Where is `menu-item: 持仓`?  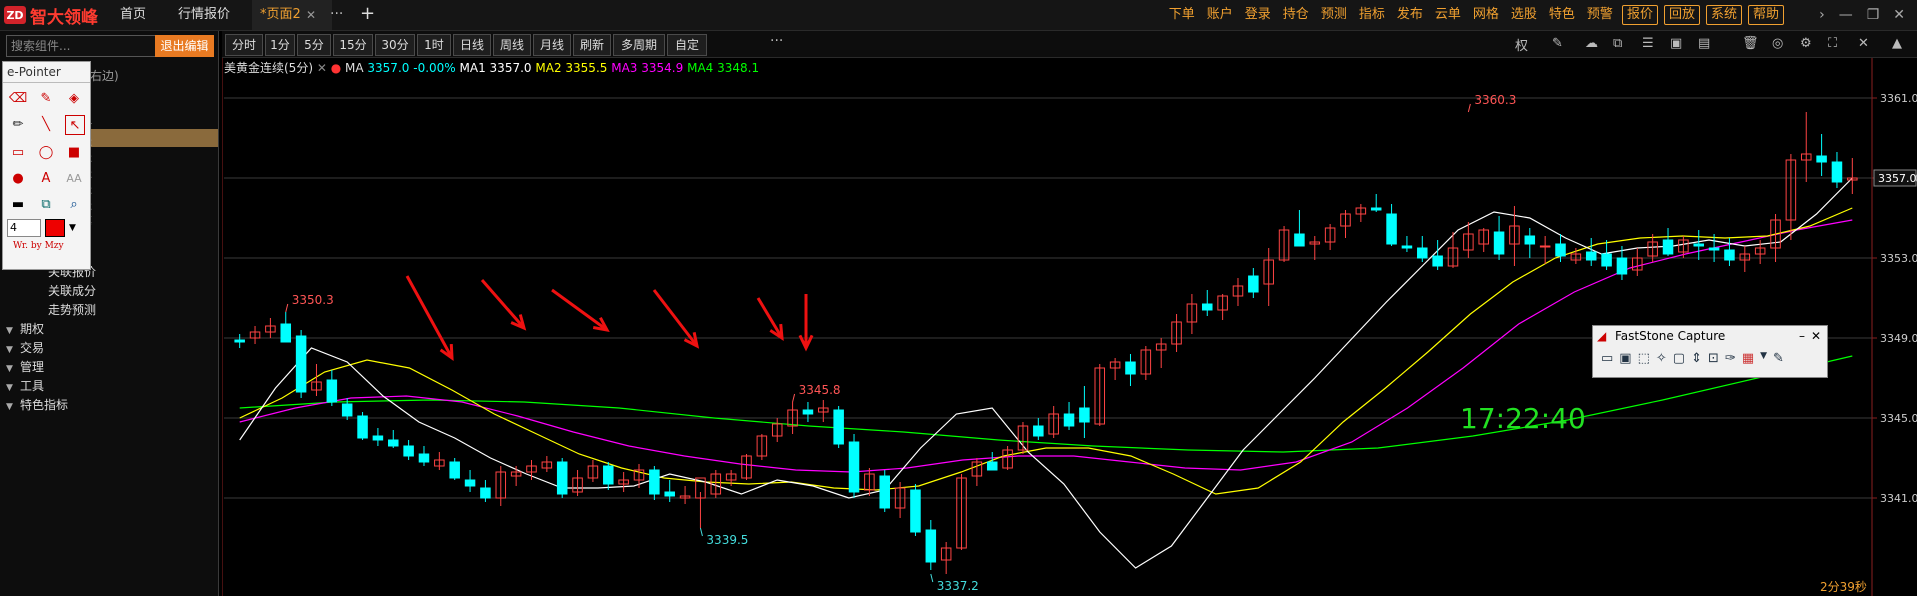 menu-item: 持仓 is located at coordinates (1296, 15).